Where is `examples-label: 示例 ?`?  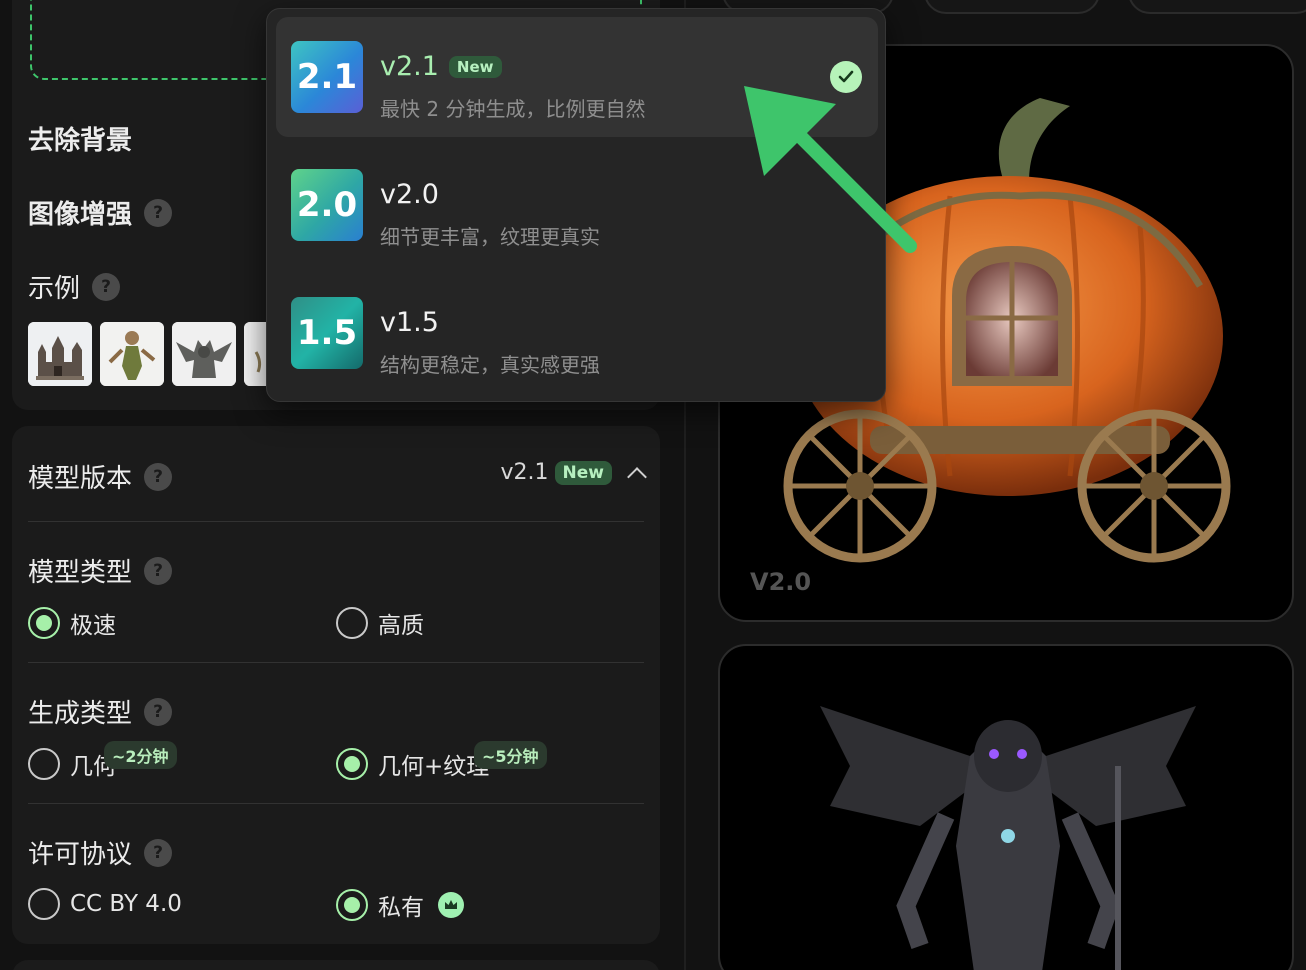 examples-label: 示例 ? is located at coordinates (74, 286).